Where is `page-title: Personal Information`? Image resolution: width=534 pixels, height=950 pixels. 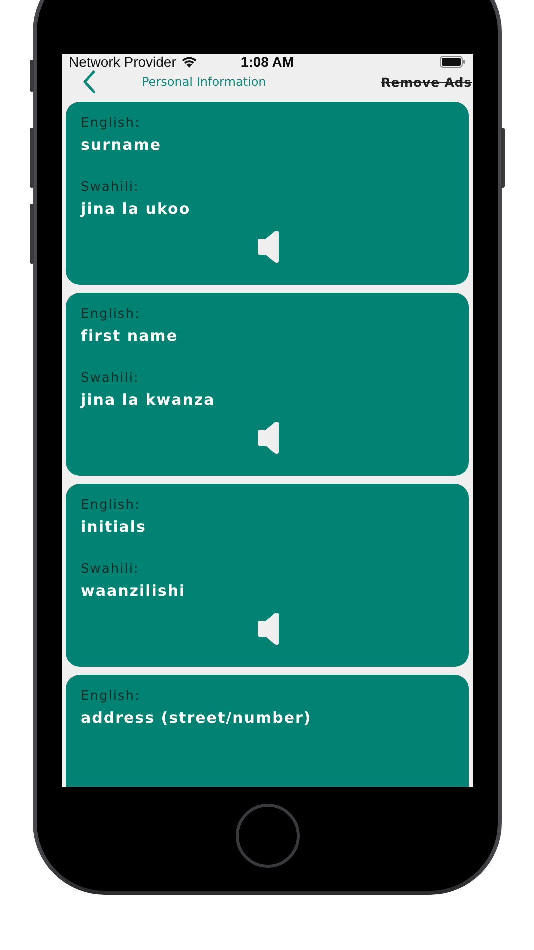
page-title: Personal Information is located at coordinates (204, 82).